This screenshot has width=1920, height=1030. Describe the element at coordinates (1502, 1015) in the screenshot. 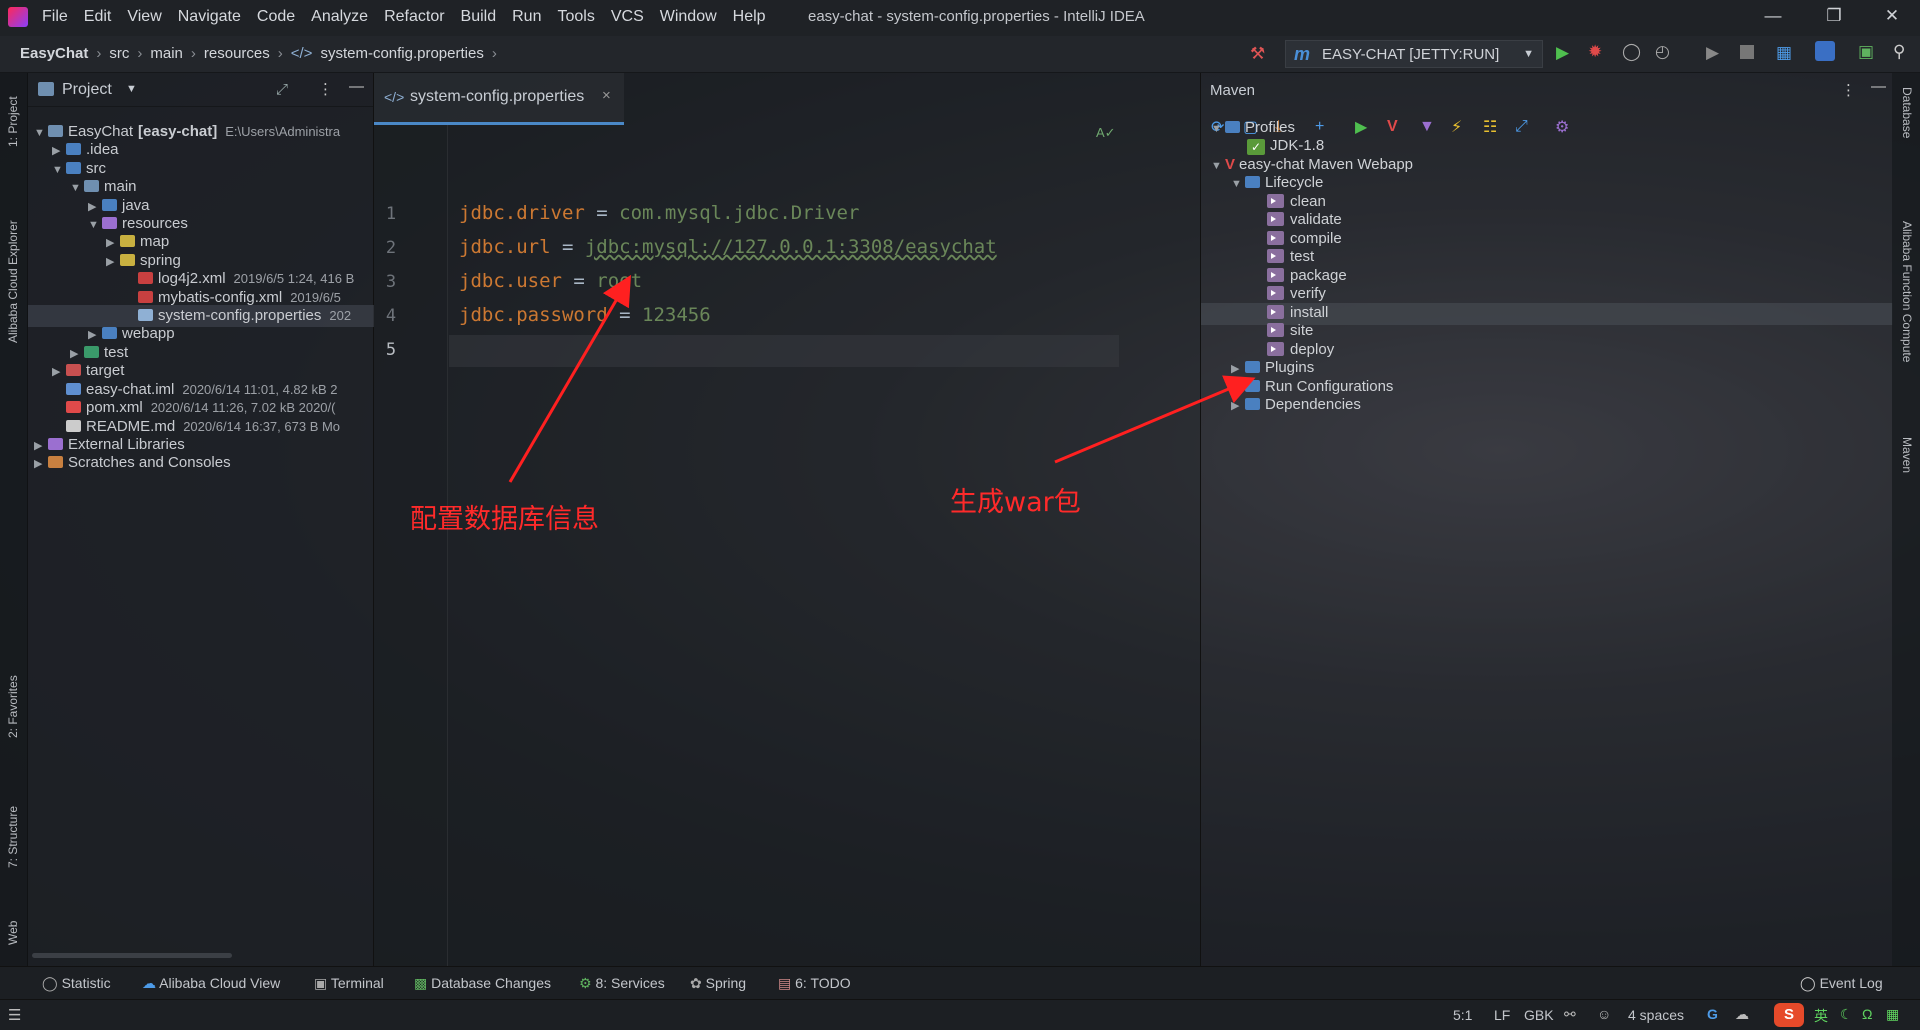

I see `line-separator: LF` at that location.